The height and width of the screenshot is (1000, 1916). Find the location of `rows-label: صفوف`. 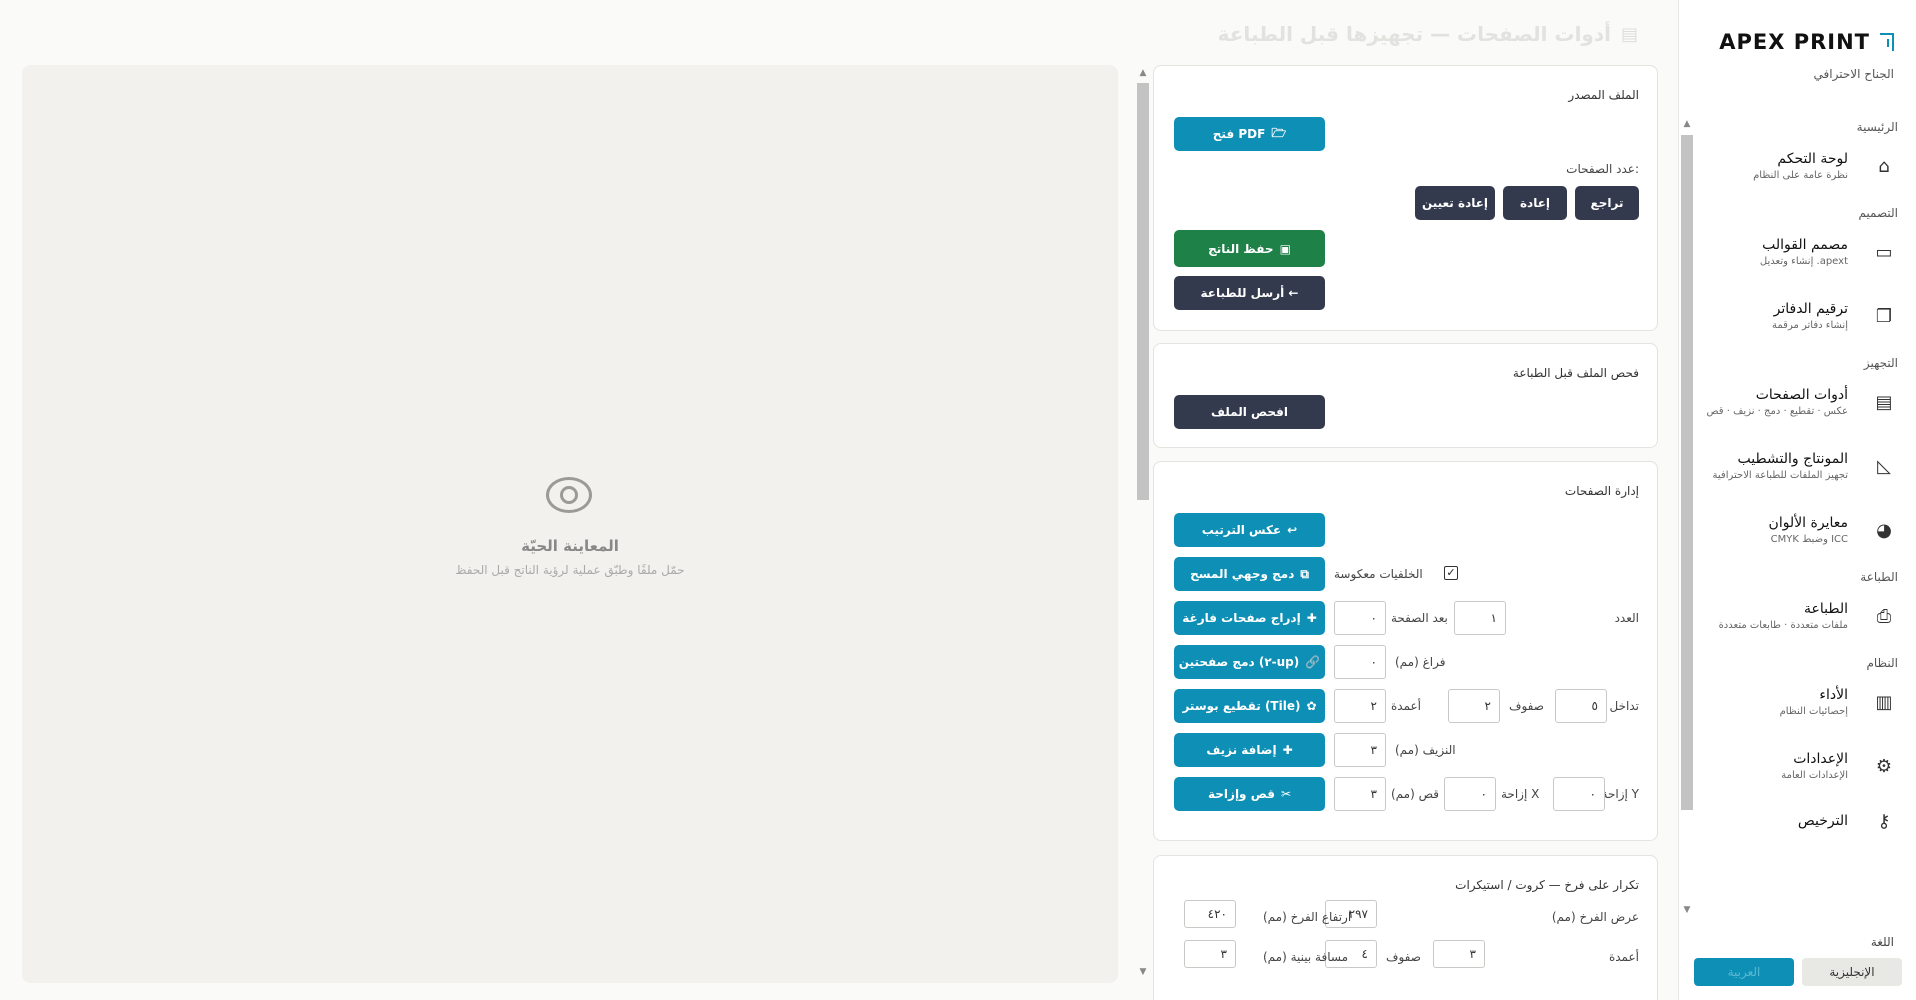

rows-label: صفوف is located at coordinates (1526, 706).